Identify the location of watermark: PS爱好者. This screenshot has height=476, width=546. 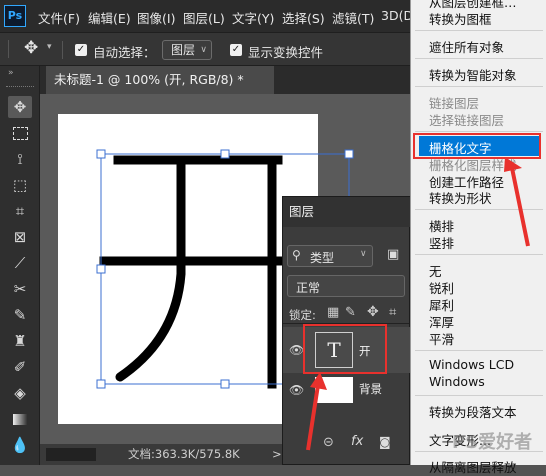
(492, 442).